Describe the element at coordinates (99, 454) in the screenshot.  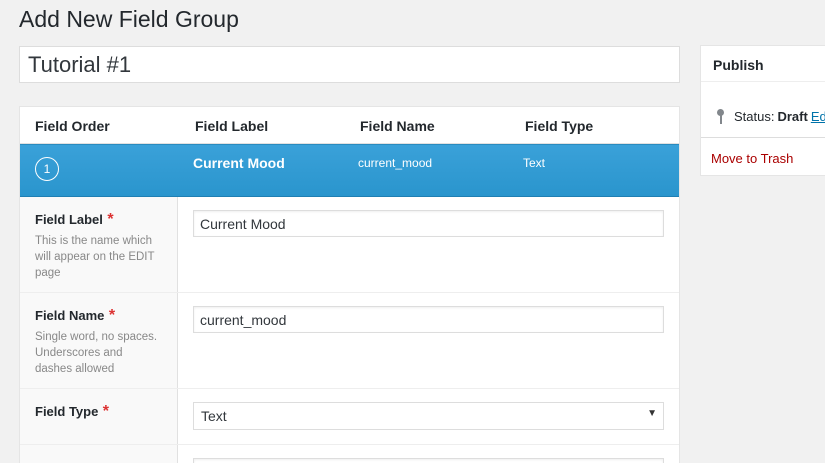
I see `setting-next-caption` at that location.